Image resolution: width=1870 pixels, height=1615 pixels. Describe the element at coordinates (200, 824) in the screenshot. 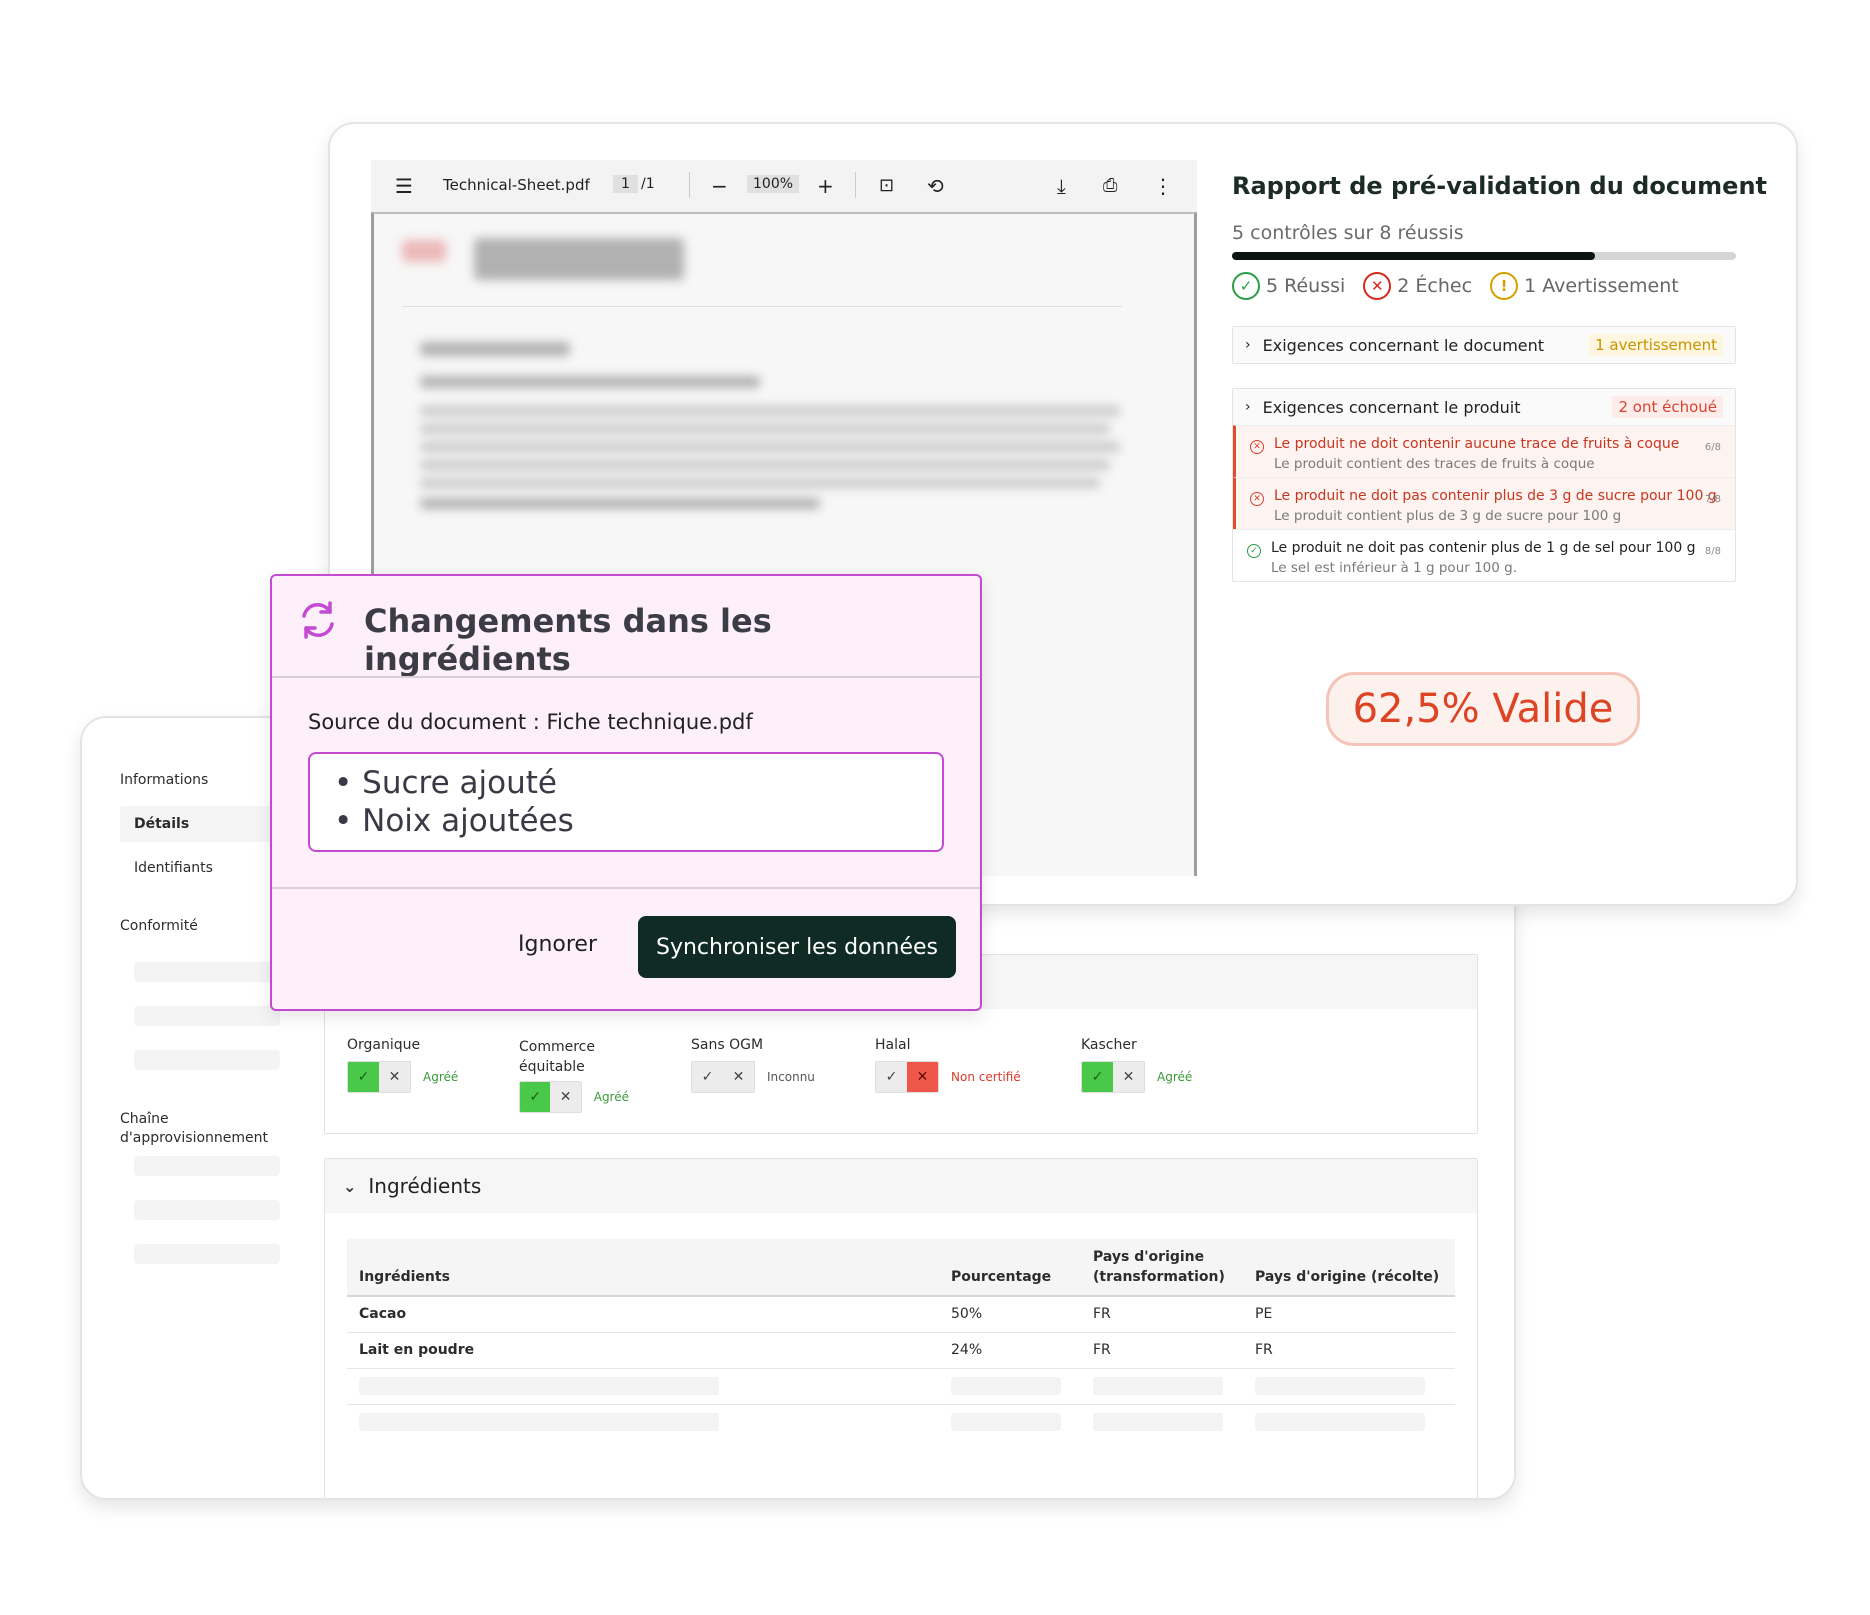

I see `nav-item-details: Détails` at that location.